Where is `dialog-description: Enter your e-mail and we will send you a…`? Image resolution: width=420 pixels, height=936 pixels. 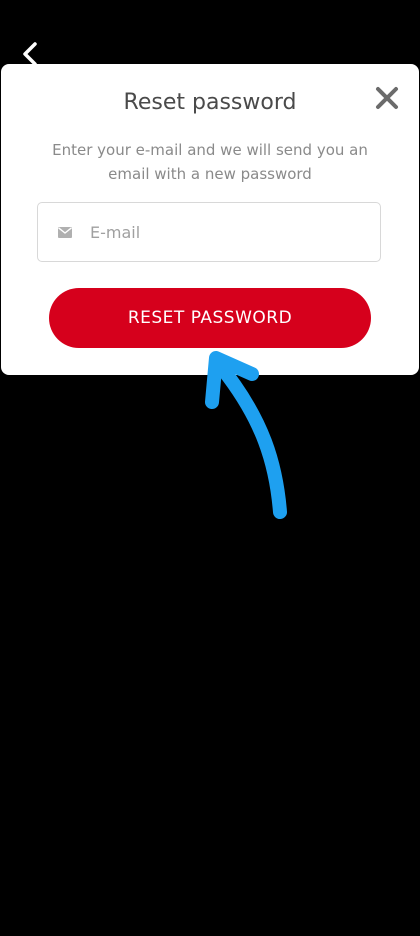
dialog-description: Enter your e-mail and we will send you a… is located at coordinates (210, 162).